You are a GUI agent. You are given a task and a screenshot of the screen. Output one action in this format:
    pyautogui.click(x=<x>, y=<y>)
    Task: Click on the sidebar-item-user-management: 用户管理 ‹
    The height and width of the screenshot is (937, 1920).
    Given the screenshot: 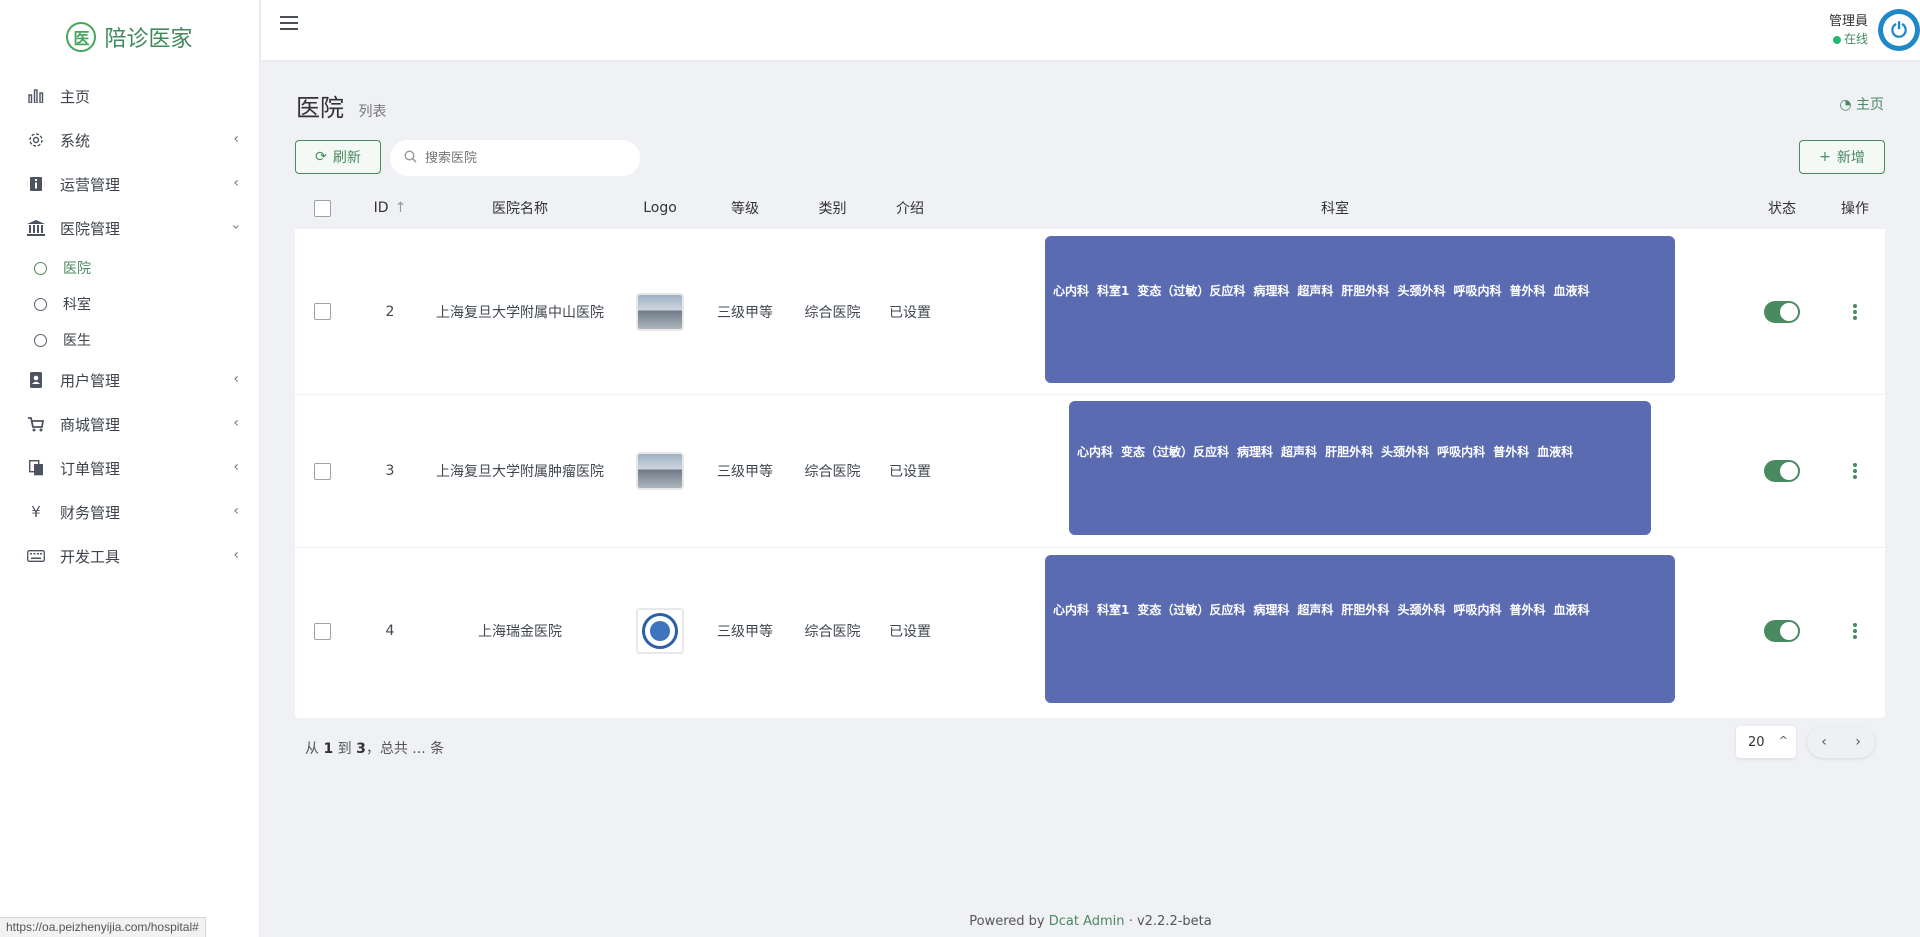 What is the action you would take?
    pyautogui.click(x=129, y=380)
    